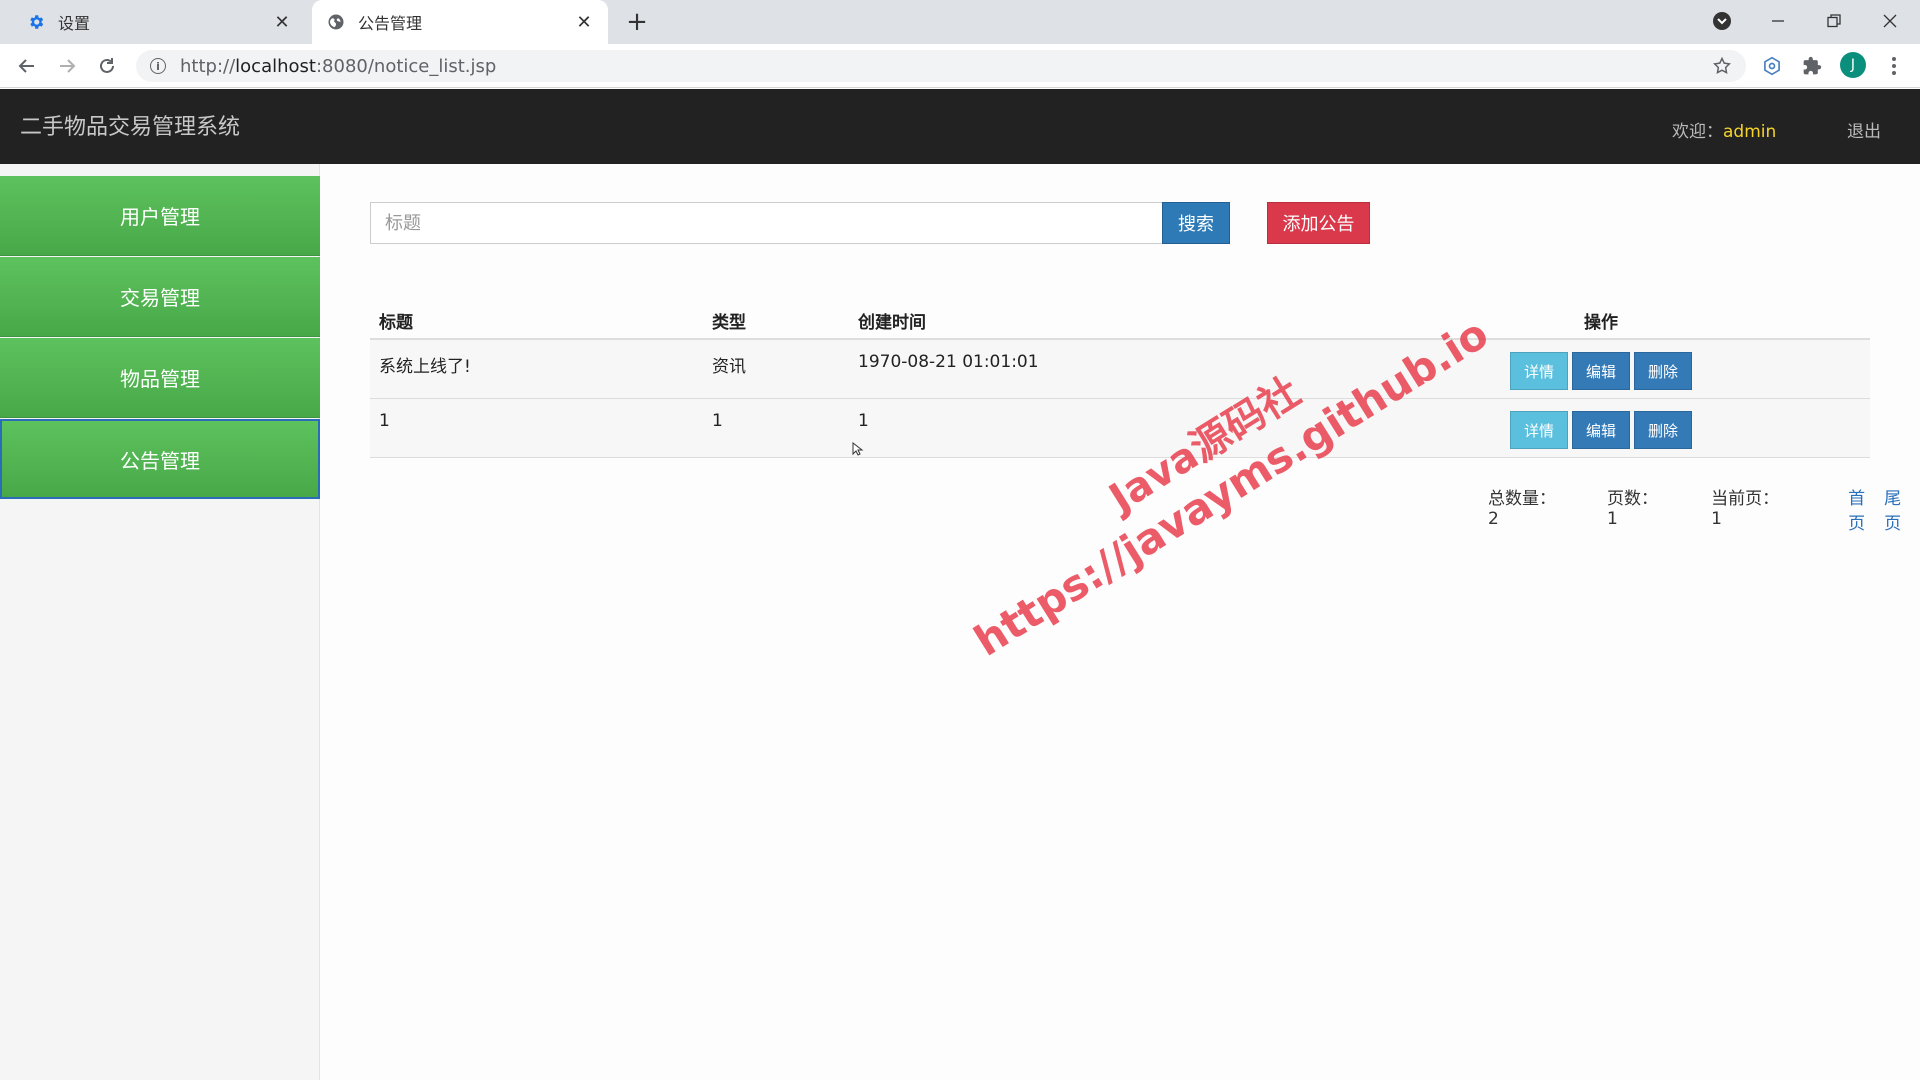 This screenshot has width=1920, height=1080. What do you see at coordinates (160, 622) in the screenshot?
I see `sidebar: 用户管理 交易管理 物品管理 公告管理` at bounding box center [160, 622].